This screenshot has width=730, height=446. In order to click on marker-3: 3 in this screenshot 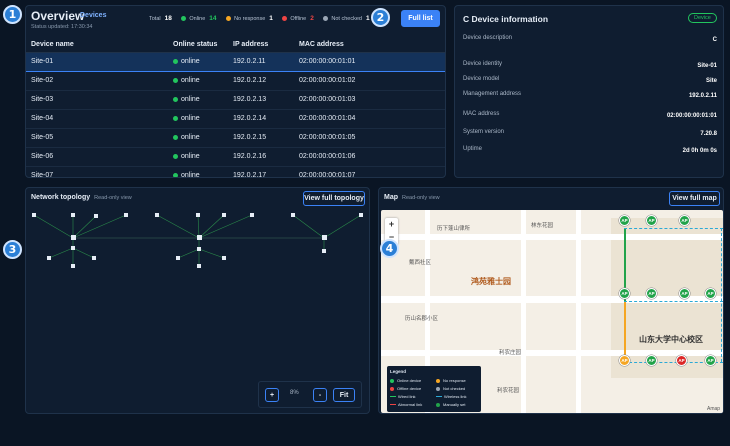, I will do `click(12, 249)`.